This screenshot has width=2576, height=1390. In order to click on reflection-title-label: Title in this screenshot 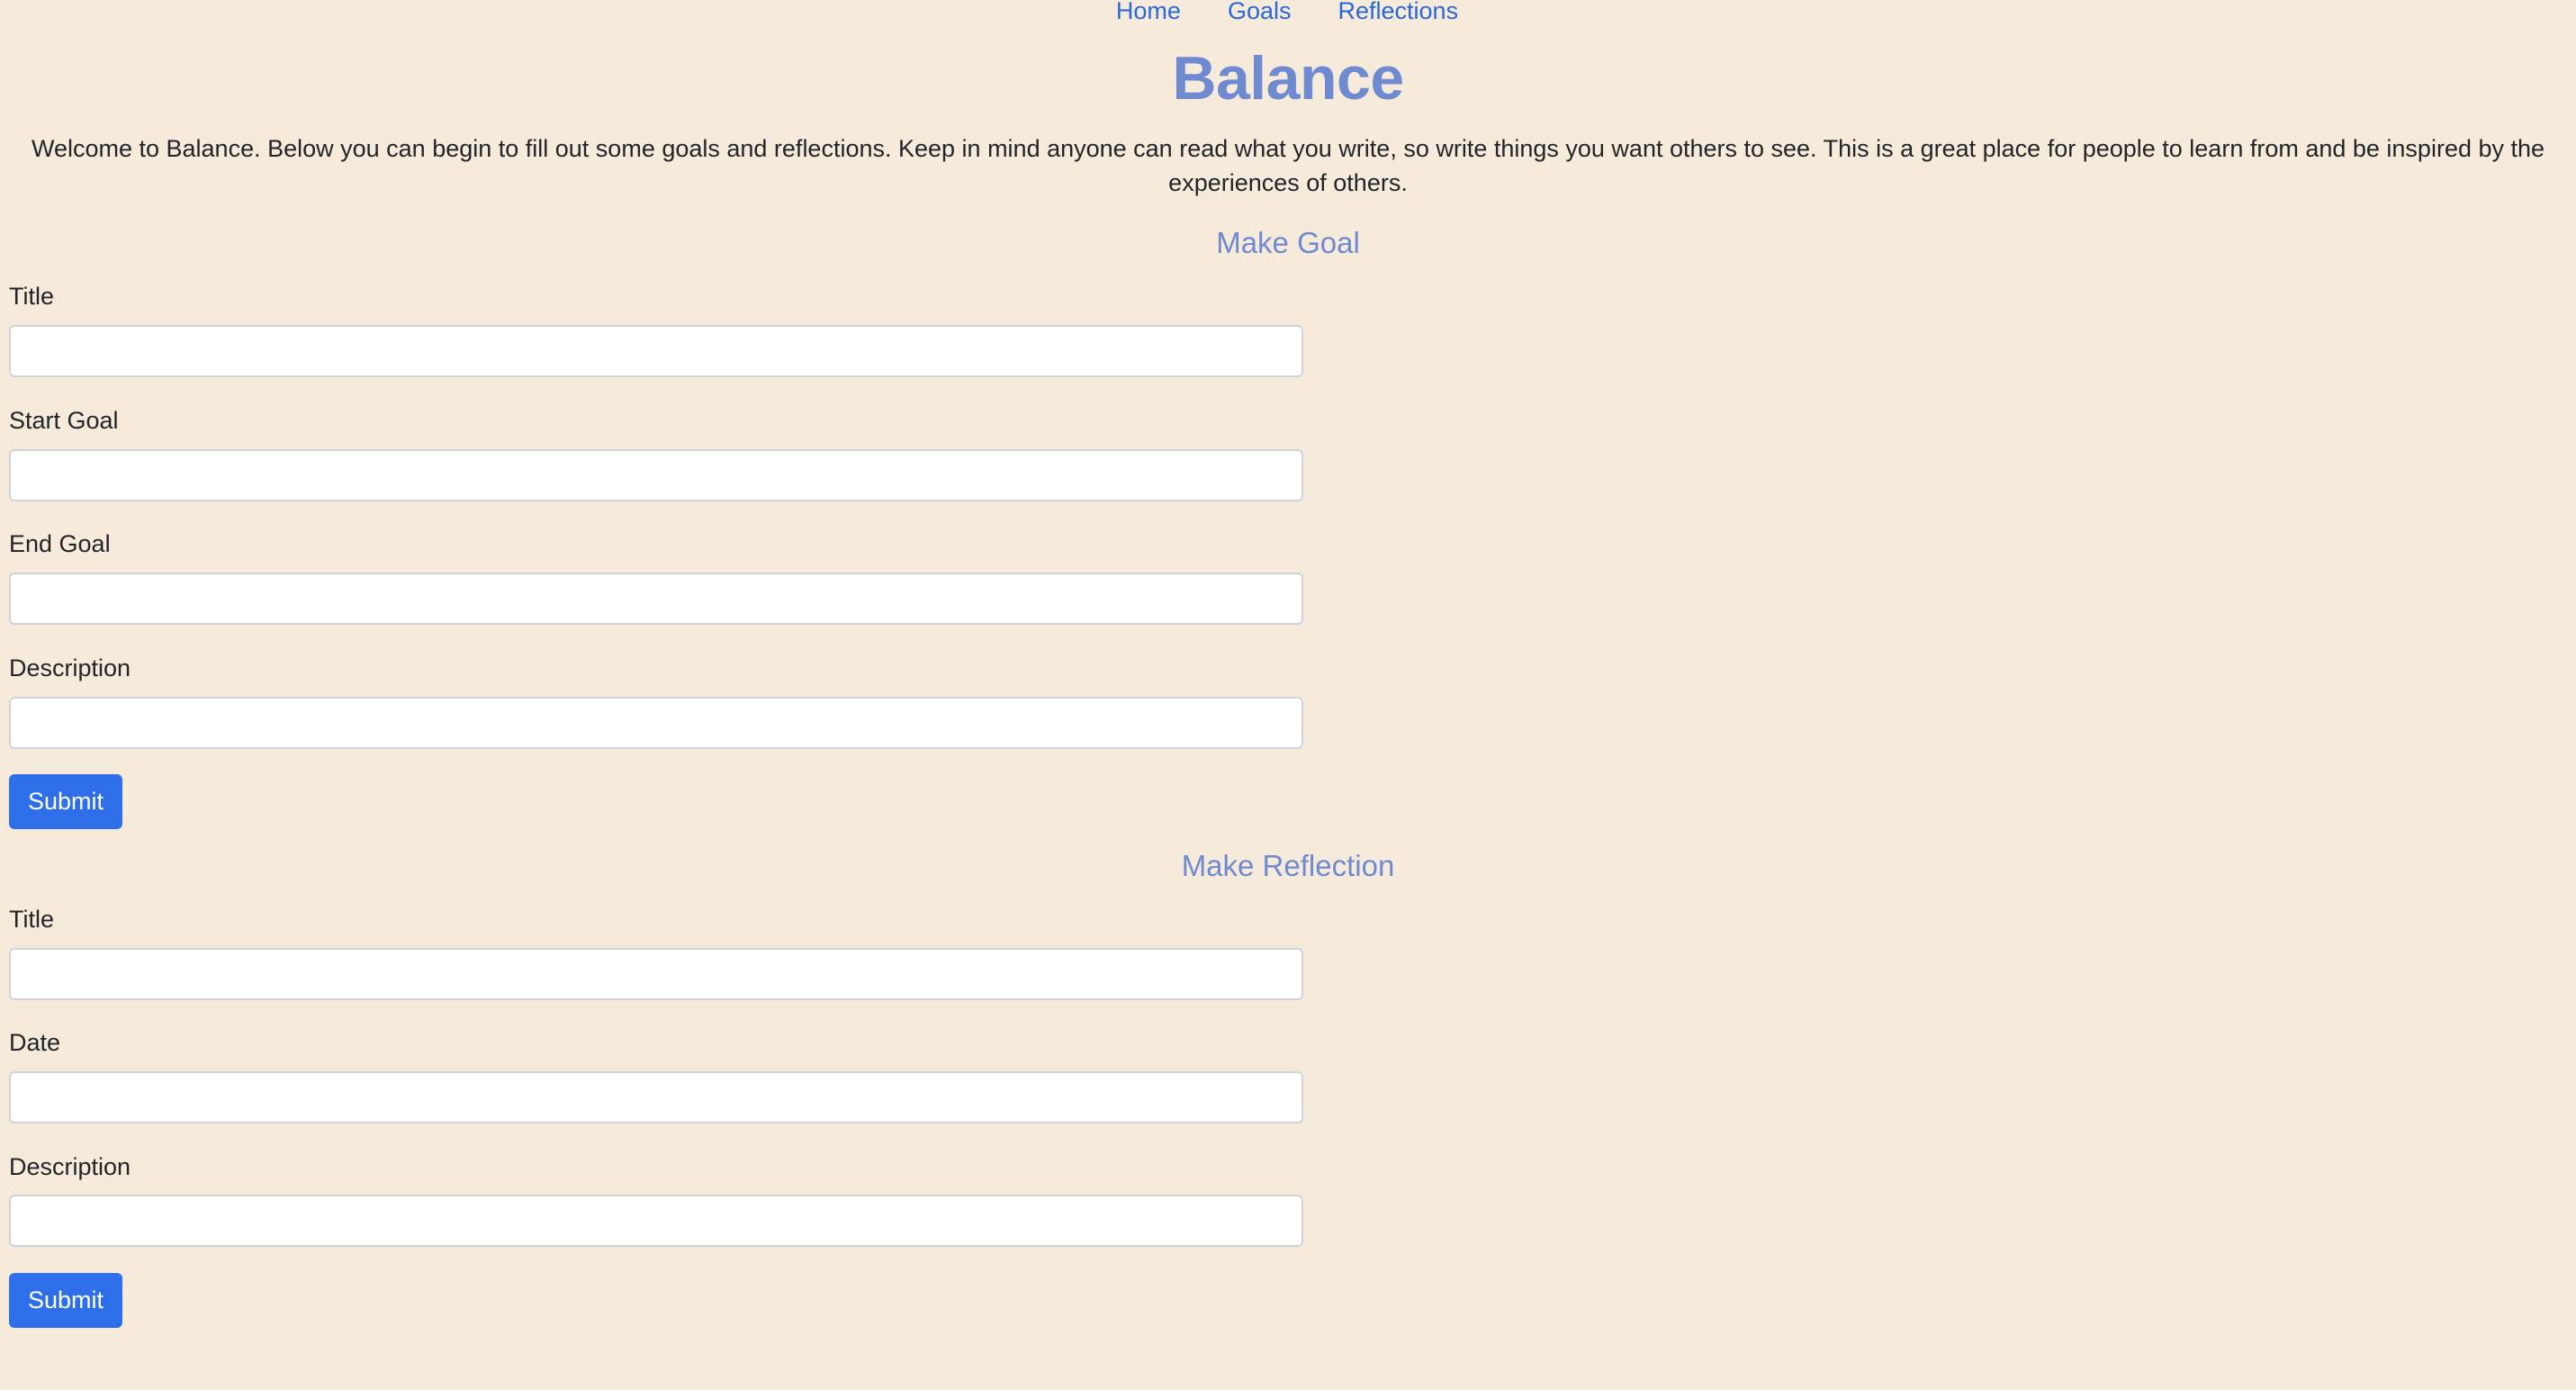, I will do `click(32, 919)`.